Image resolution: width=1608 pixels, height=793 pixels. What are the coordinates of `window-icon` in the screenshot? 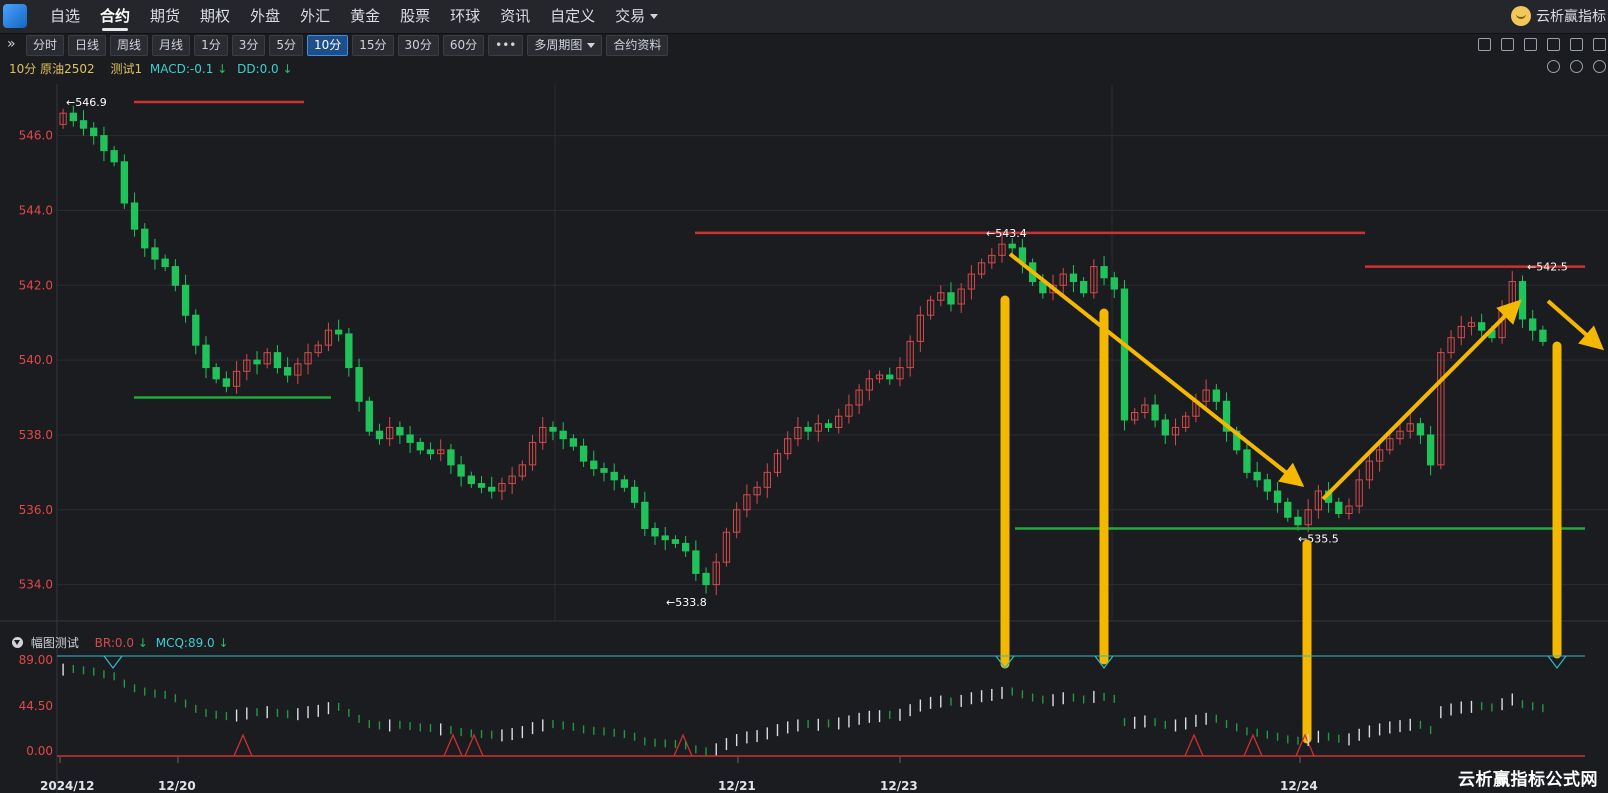 It's located at (1599, 44).